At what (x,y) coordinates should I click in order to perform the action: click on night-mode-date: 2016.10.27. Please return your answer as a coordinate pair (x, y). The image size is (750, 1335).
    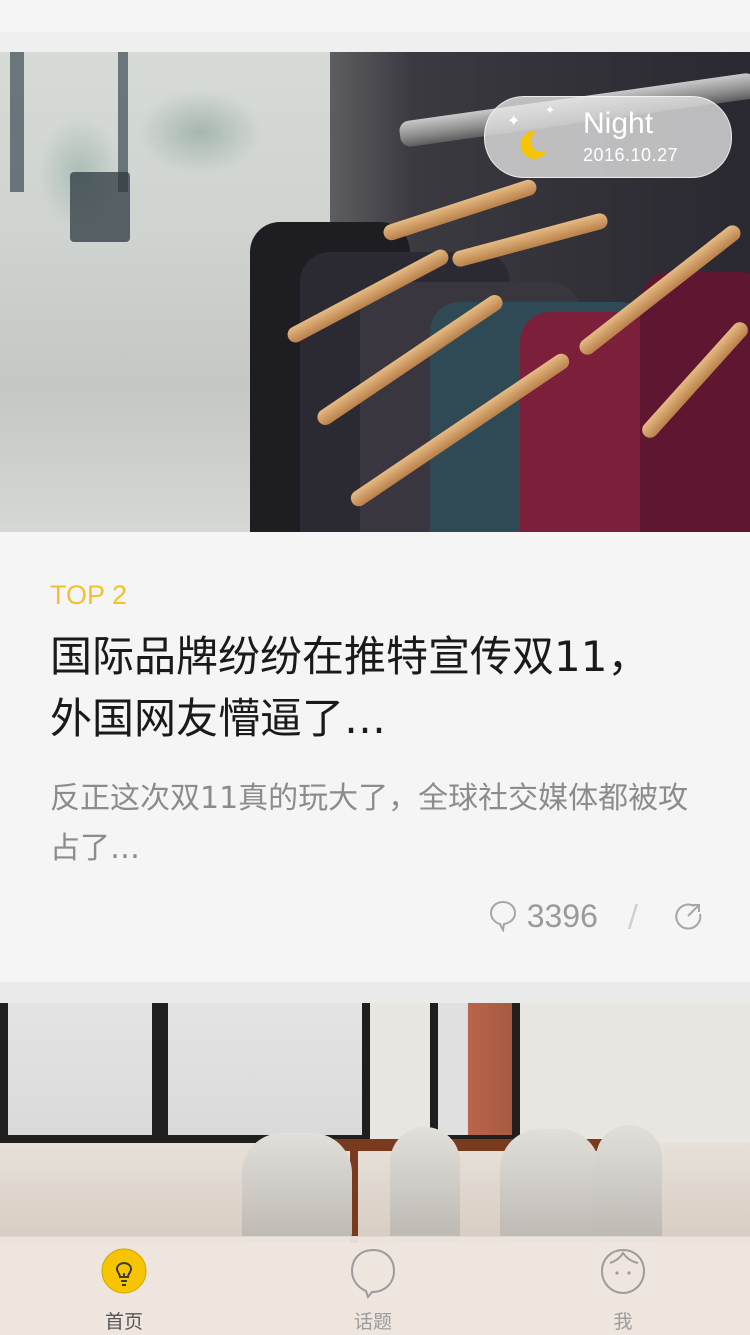
    Looking at the image, I should click on (631, 155).